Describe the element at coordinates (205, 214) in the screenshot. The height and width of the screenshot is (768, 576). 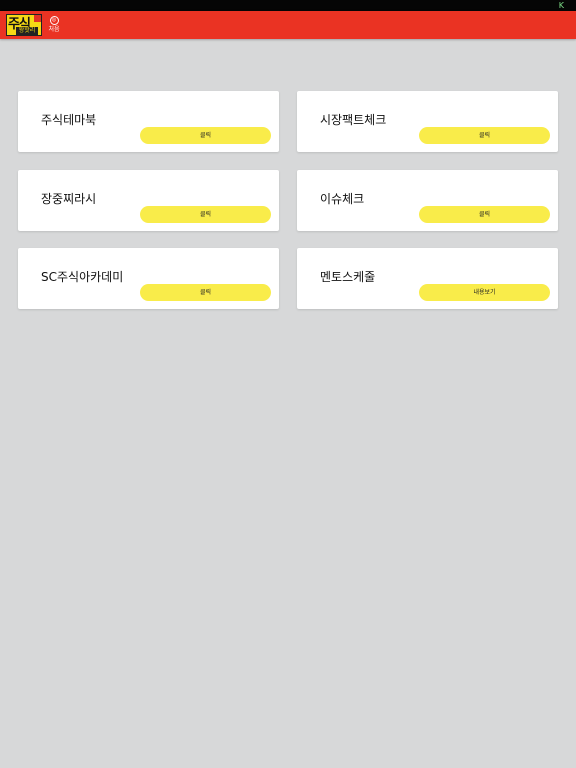
I see `intraday-rumors-click-button: 클릭` at that location.